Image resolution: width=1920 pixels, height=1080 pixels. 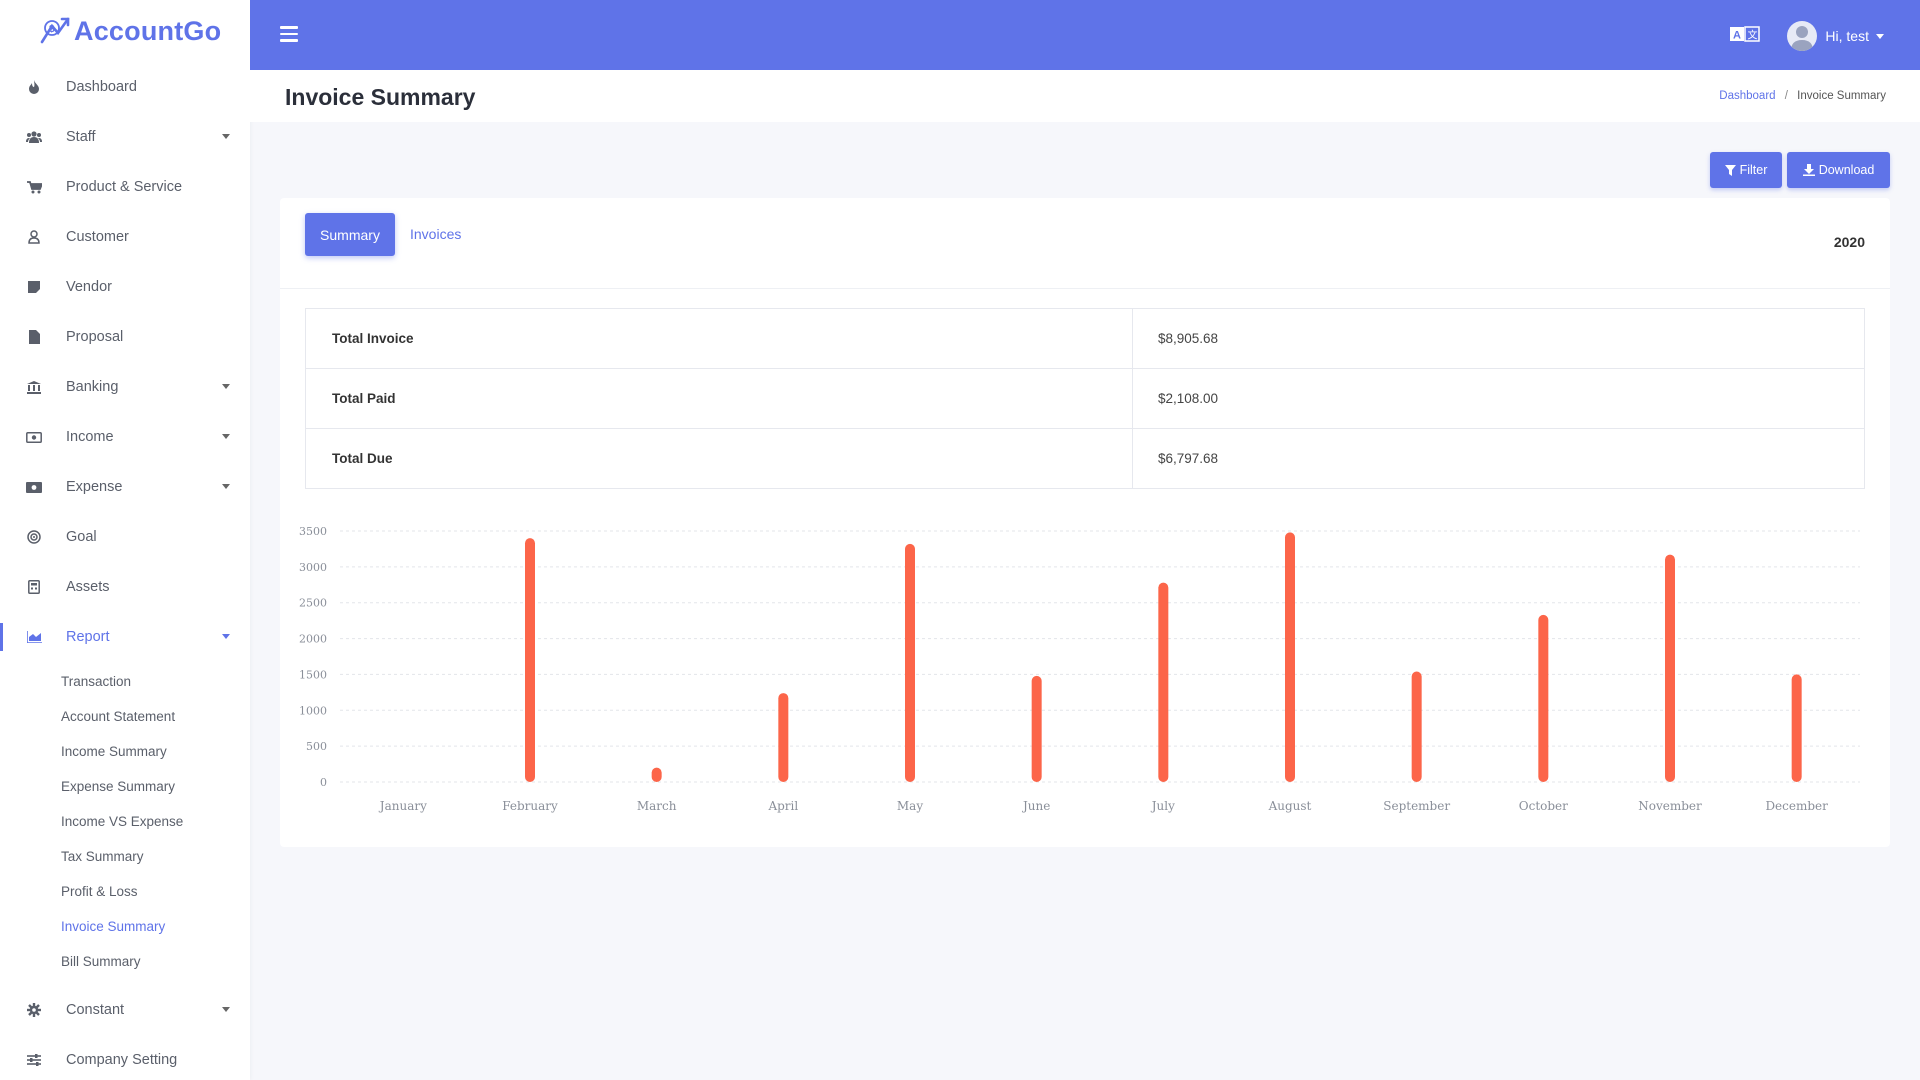 What do you see at coordinates (125, 537) in the screenshot?
I see `sidebar-item-goal: Goal` at bounding box center [125, 537].